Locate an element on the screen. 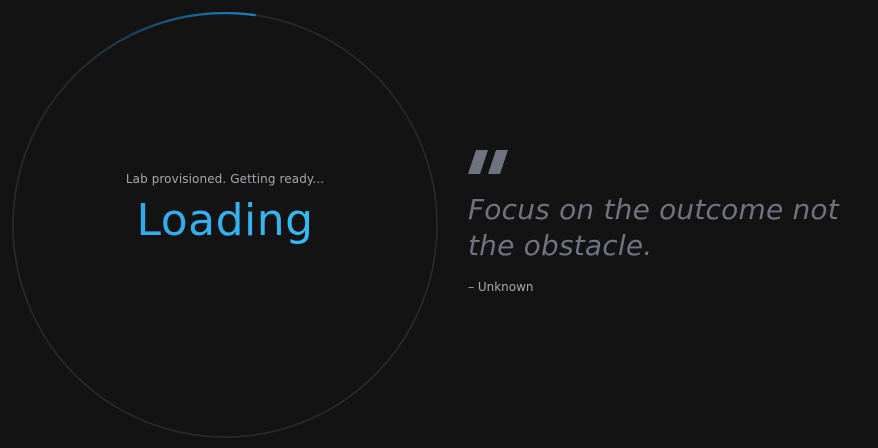 Image resolution: width=878 pixels, height=448 pixels. spinner-progress-arc is located at coordinates (152, 60).